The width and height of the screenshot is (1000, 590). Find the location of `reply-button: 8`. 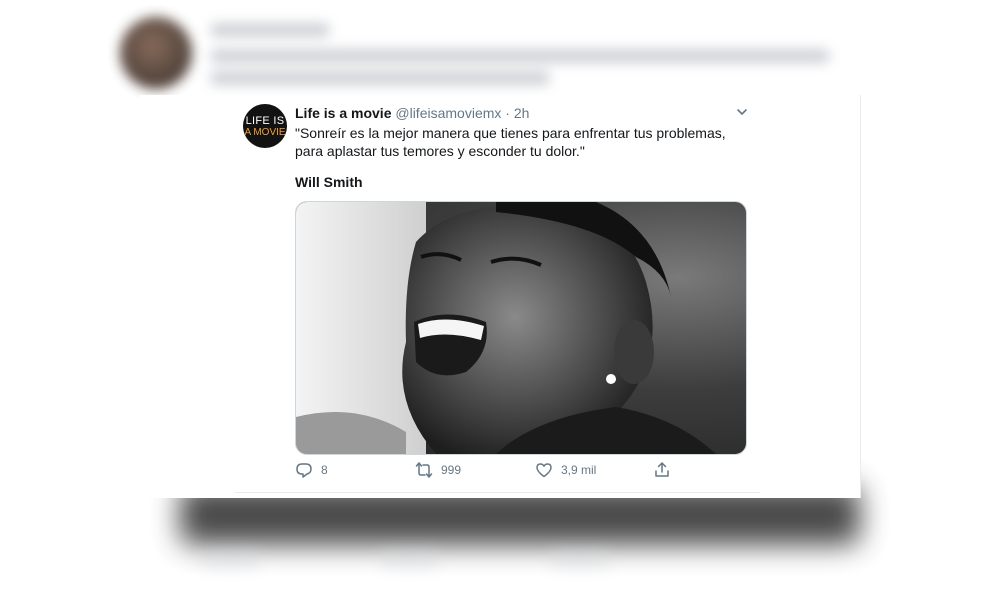

reply-button: 8 is located at coordinates (311, 470).